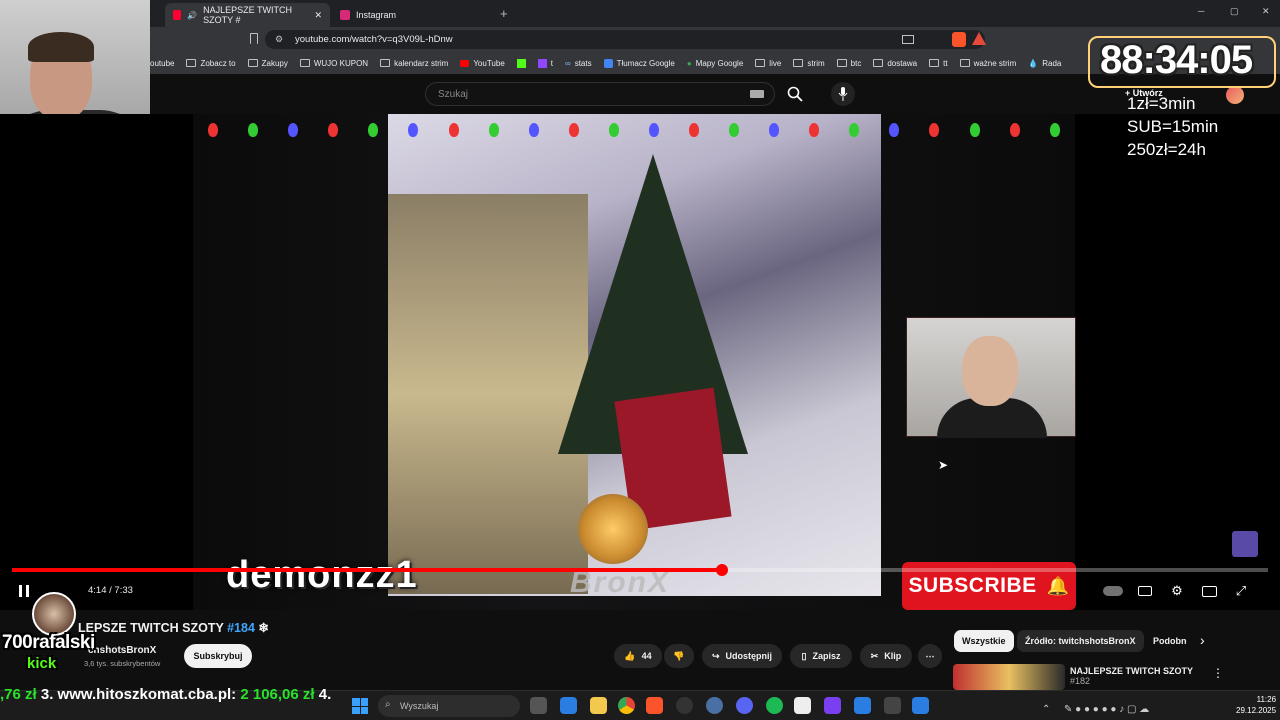 The width and height of the screenshot is (1280, 720). What do you see at coordinates (959, 39) in the screenshot?
I see `brave-shield-icon` at bounding box center [959, 39].